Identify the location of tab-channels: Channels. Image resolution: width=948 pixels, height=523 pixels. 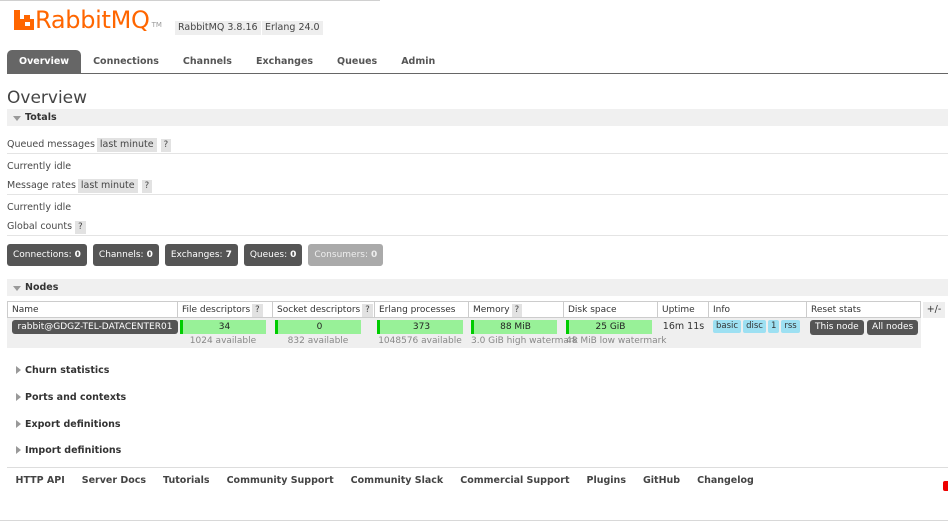
(207, 61).